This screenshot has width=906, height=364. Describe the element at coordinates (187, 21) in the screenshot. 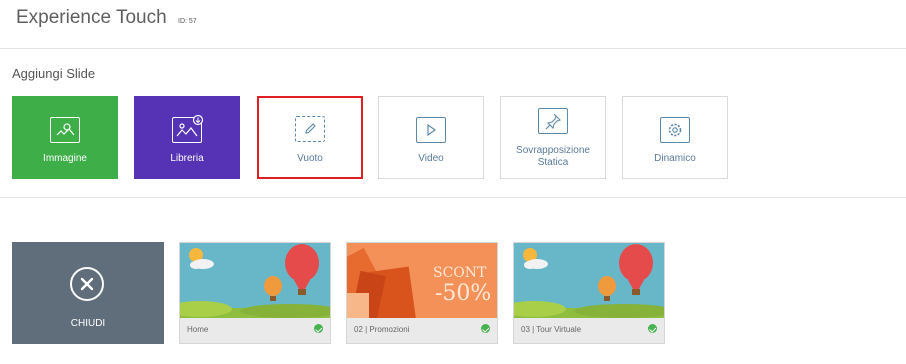

I see `page-id: ID: 57` at that location.